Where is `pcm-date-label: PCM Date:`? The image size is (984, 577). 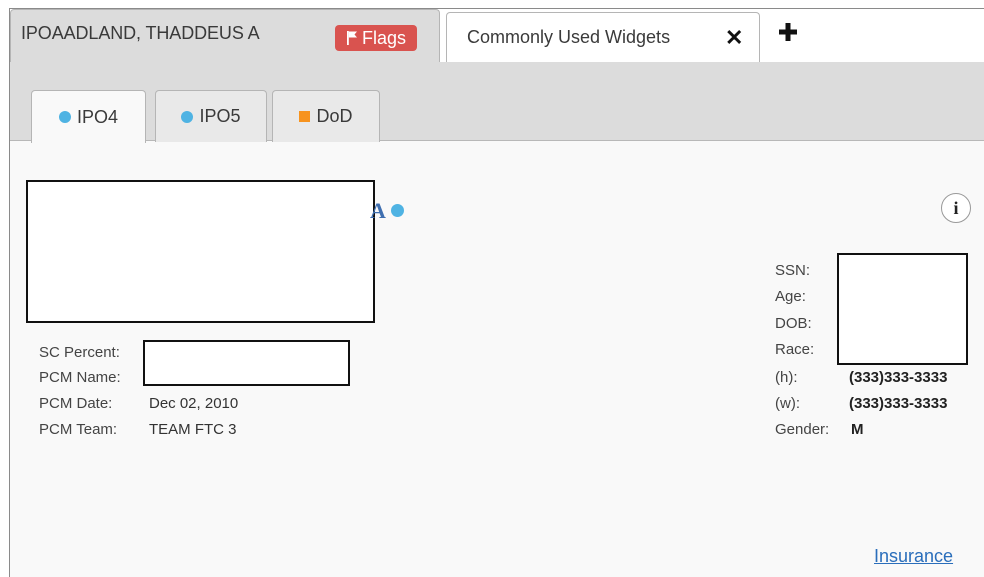 pcm-date-label: PCM Date: is located at coordinates (76, 403).